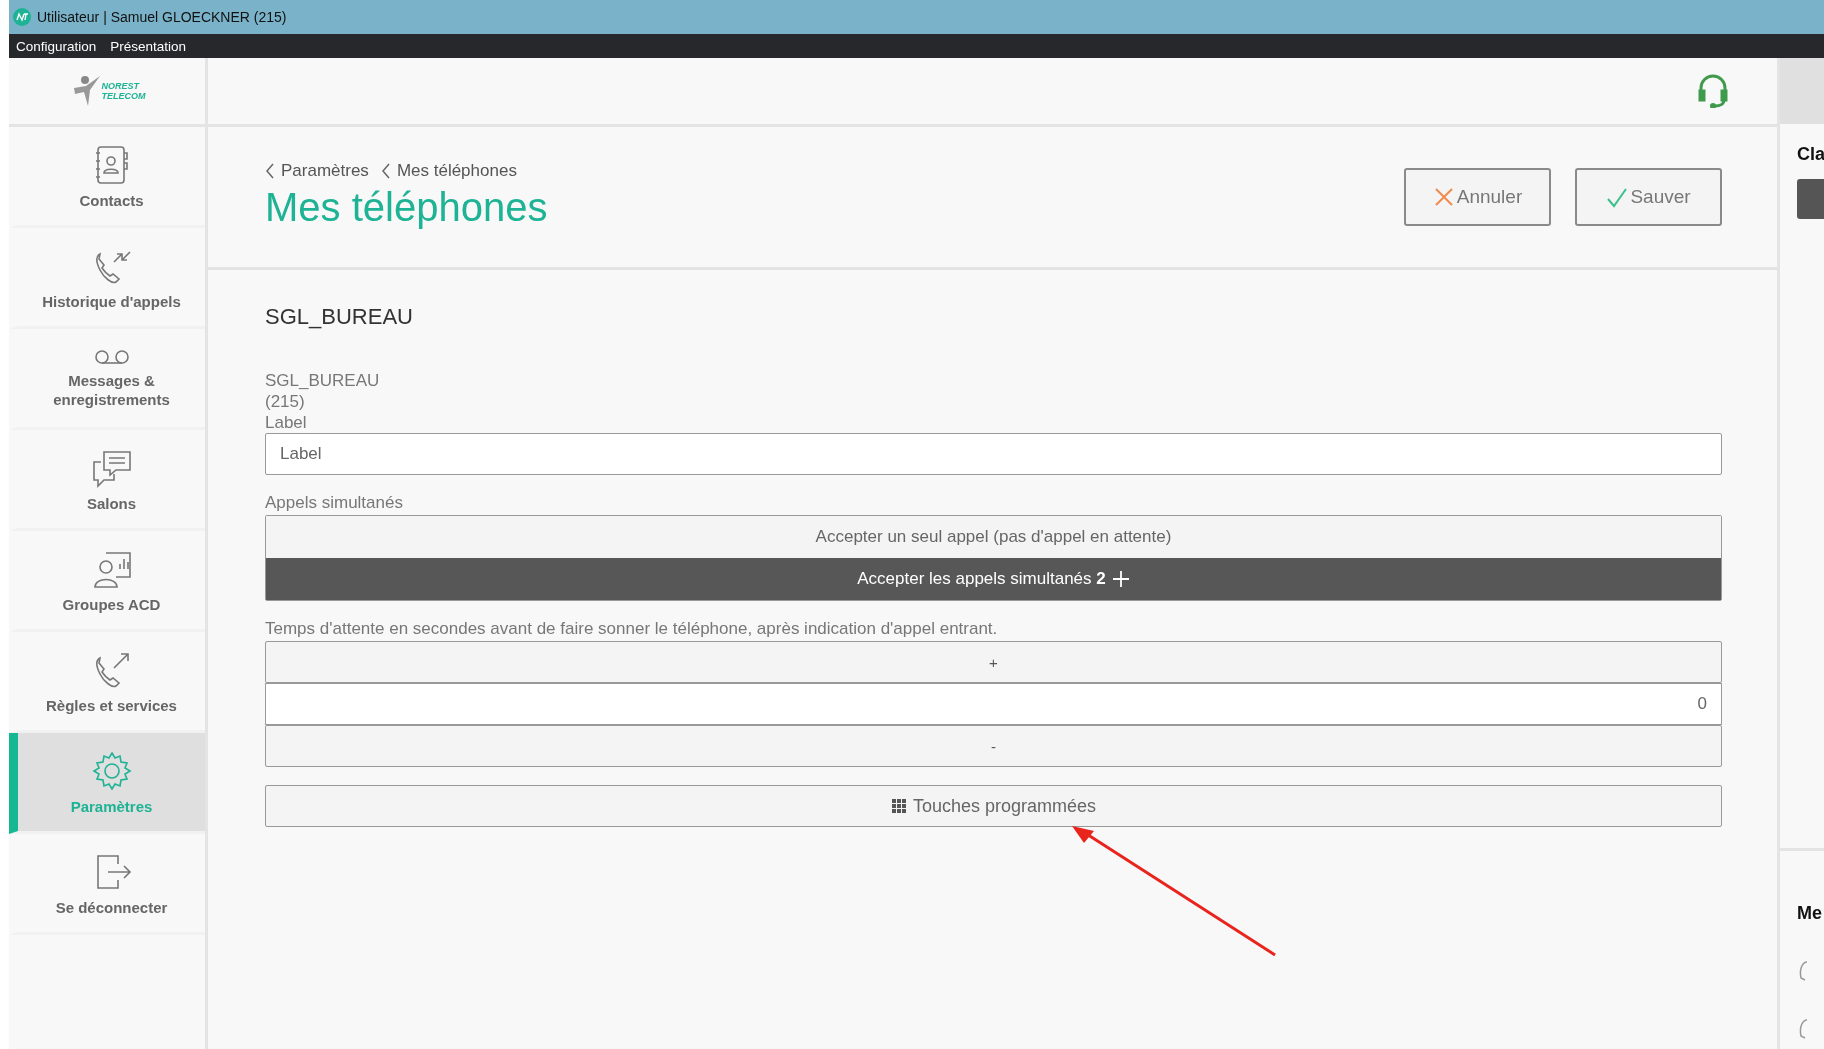 The image size is (1824, 1049). What do you see at coordinates (107, 581) in the screenshot?
I see `sidebar-item: Groupes ACD` at bounding box center [107, 581].